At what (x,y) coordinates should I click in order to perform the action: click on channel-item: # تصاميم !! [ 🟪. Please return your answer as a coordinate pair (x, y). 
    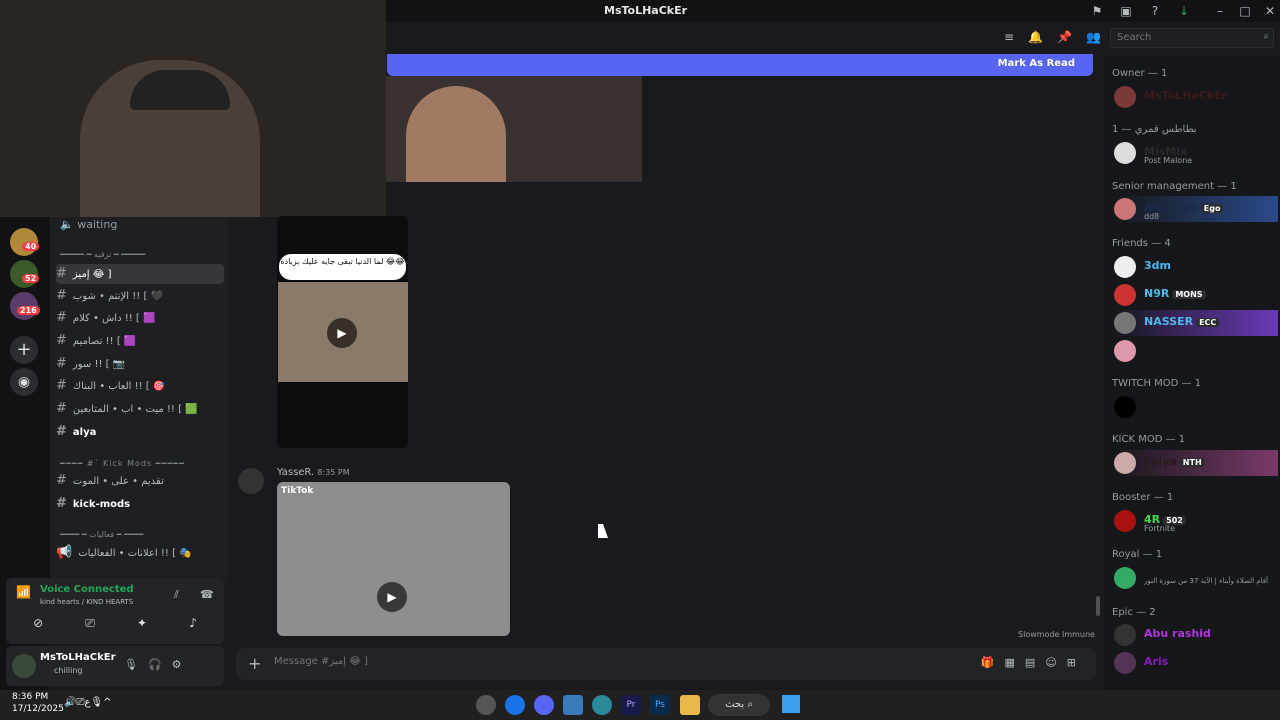
    Looking at the image, I should click on (140, 341).